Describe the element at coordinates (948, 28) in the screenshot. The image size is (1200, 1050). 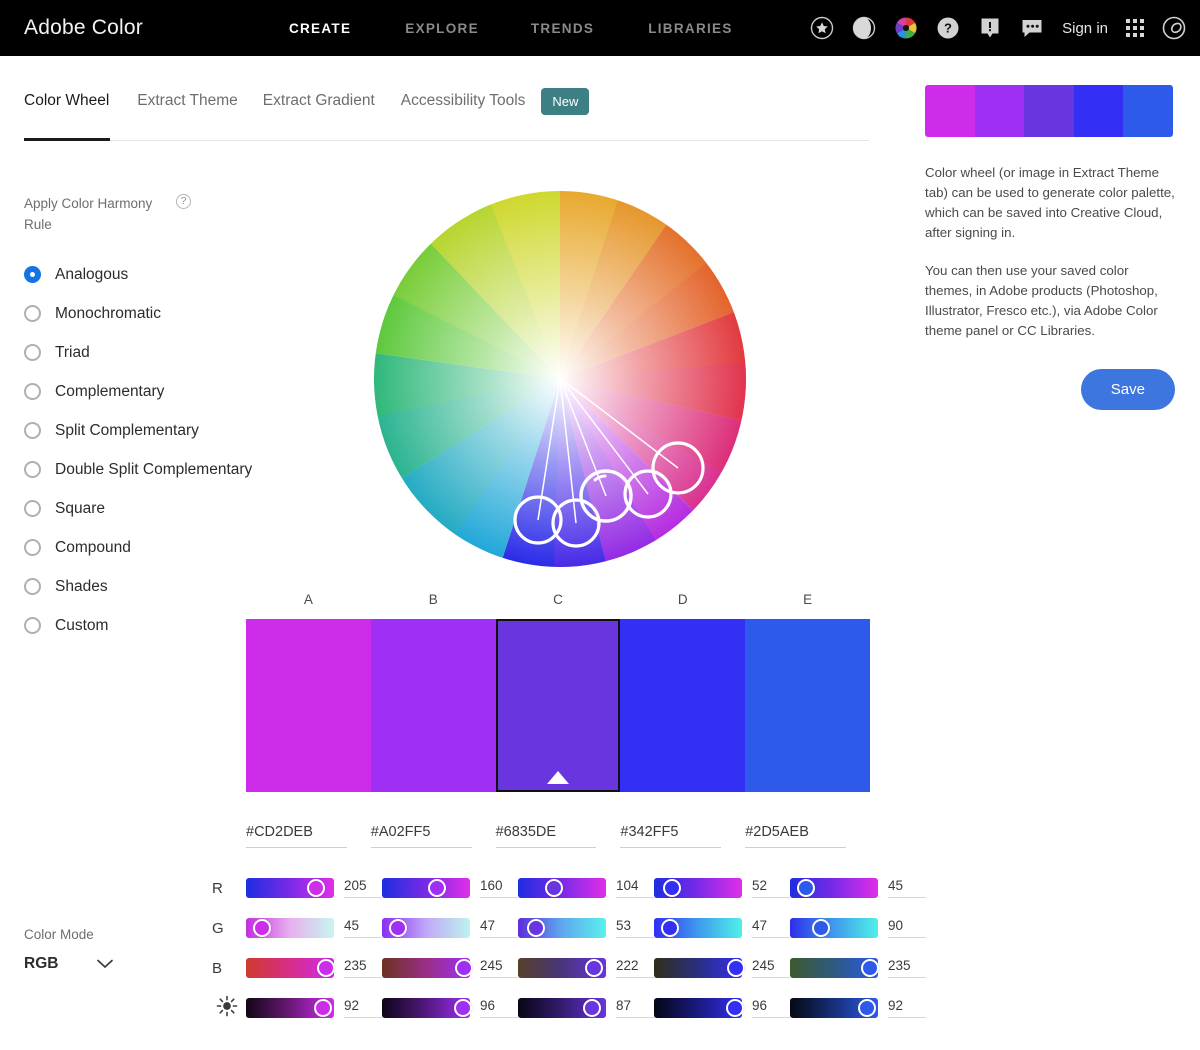
I see `help-circle-icon: ?` at that location.